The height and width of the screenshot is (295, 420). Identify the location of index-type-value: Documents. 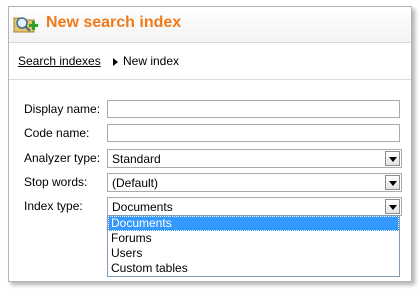
(142, 207).